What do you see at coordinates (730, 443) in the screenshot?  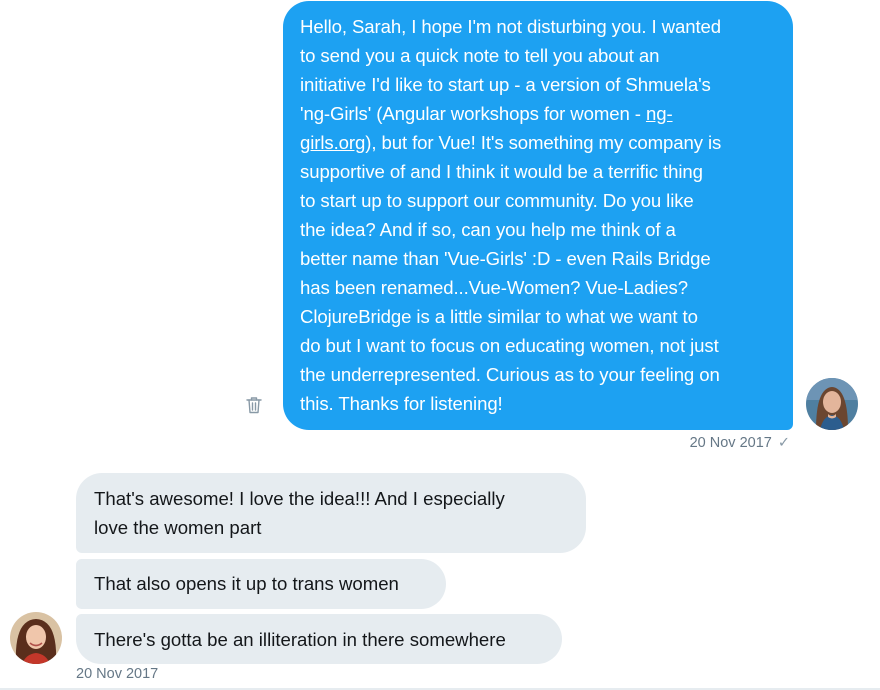 I see `sent-timestamp: 20 Nov 2017` at bounding box center [730, 443].